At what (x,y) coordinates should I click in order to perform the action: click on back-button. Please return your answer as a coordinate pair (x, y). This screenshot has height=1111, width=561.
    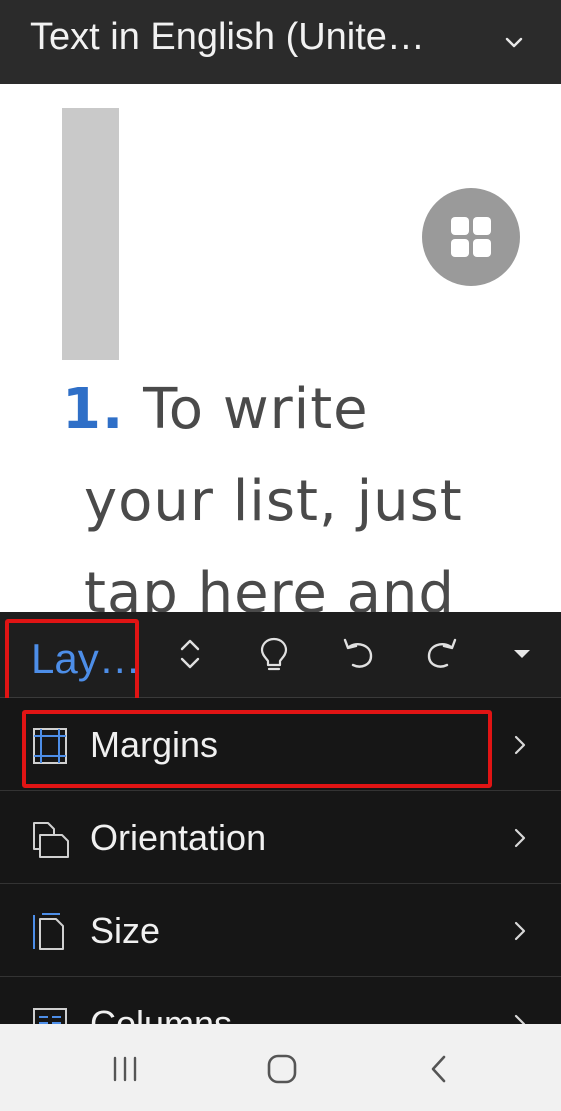
    Looking at the image, I should click on (439, 1069).